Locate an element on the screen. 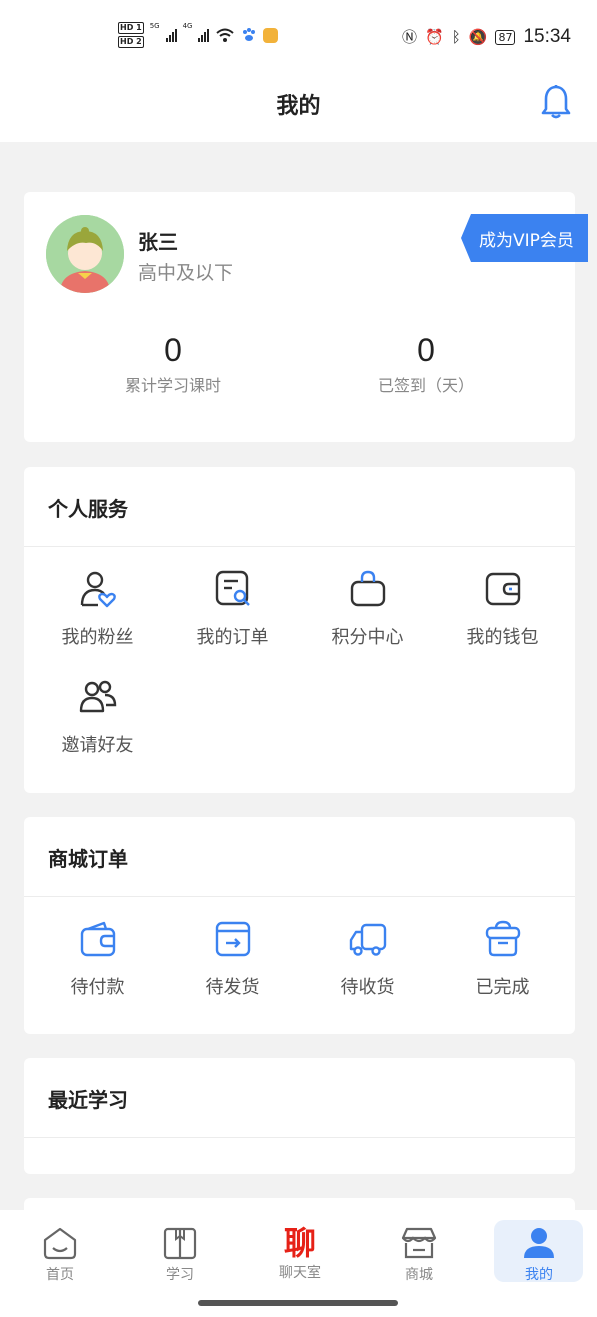 This screenshot has height=1317, width=597. status-left: HD 1 HD 2 5G 4G is located at coordinates (198, 35).